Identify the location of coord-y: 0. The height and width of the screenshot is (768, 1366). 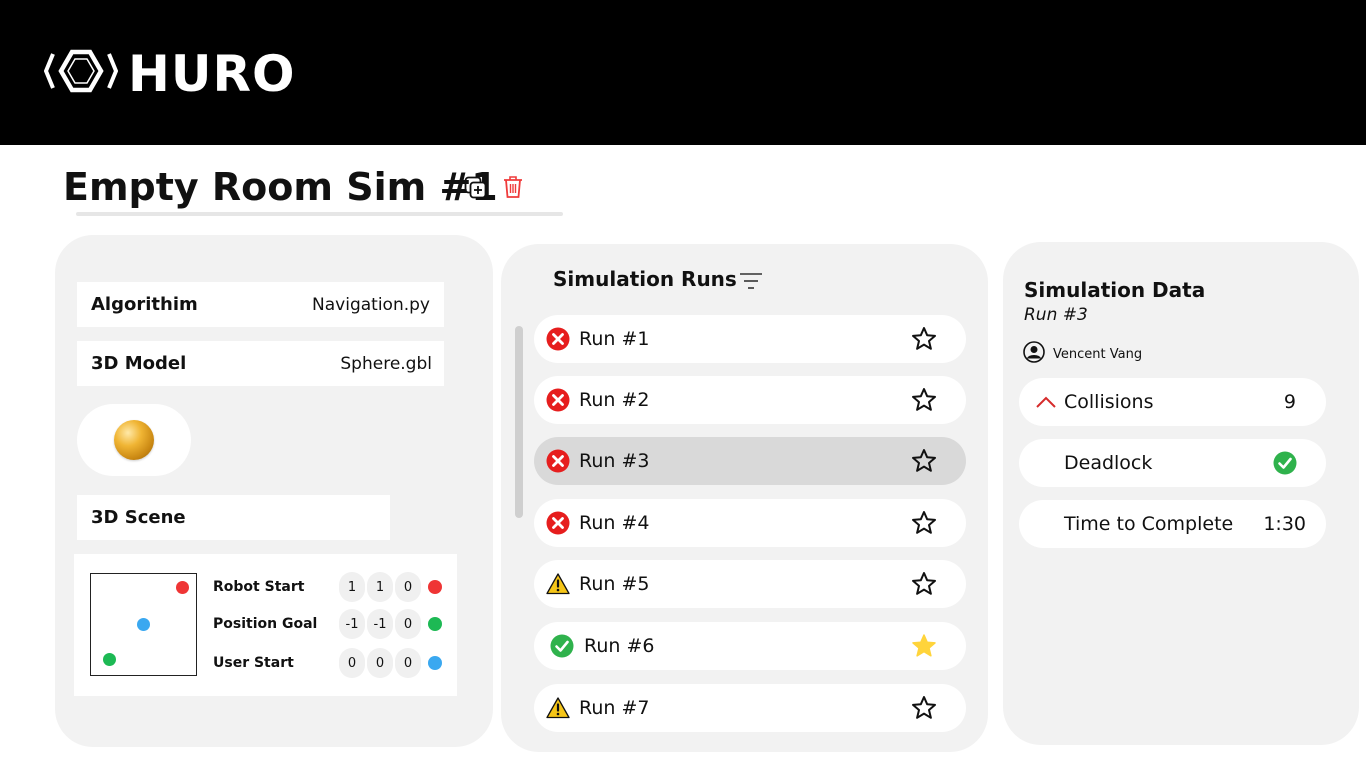
(380, 663).